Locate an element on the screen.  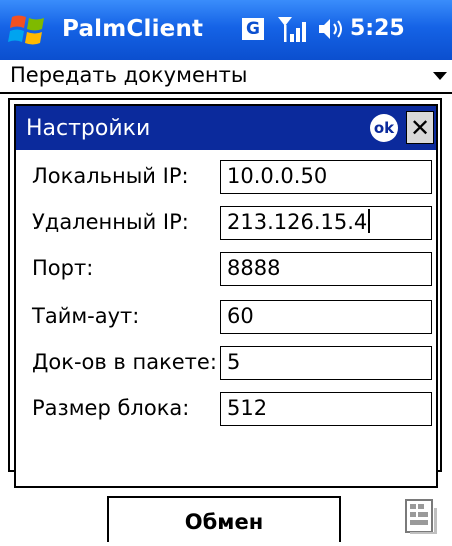
windows-start-icon is located at coordinates (28, 30).